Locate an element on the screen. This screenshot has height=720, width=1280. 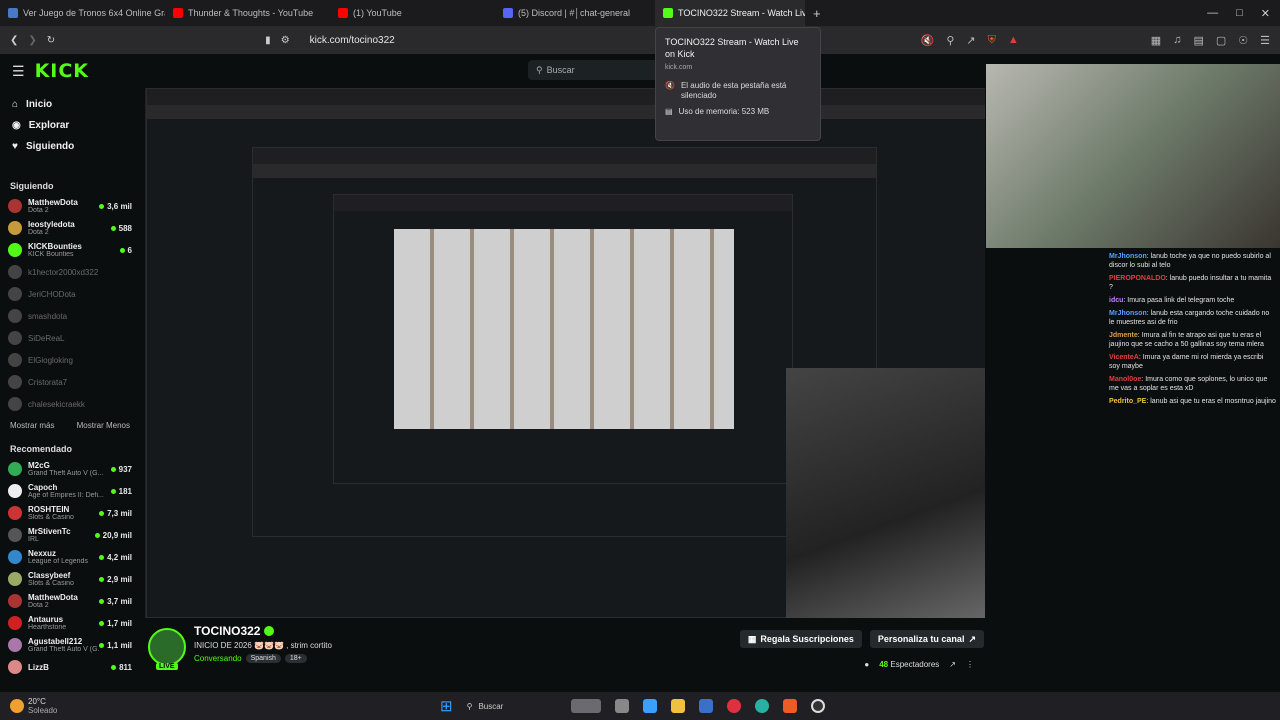
back-icon: ❮ is located at coordinates (14, 40).